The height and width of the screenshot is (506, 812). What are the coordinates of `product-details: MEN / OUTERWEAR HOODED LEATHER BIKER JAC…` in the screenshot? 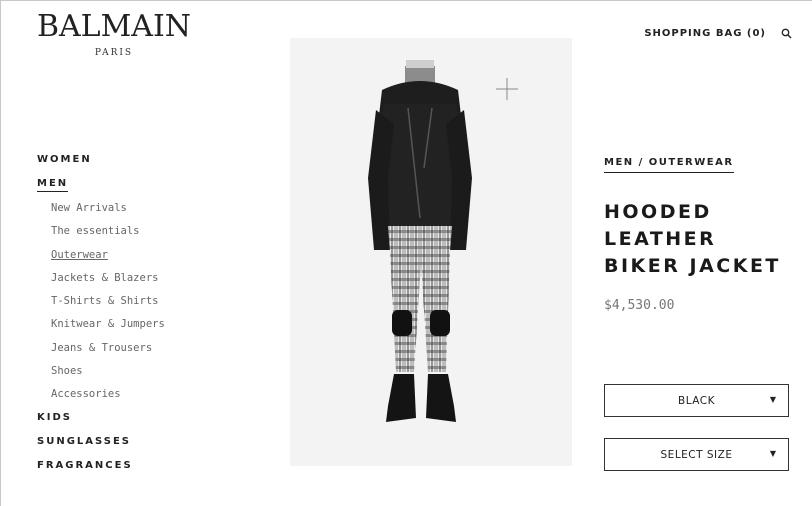 It's located at (699, 231).